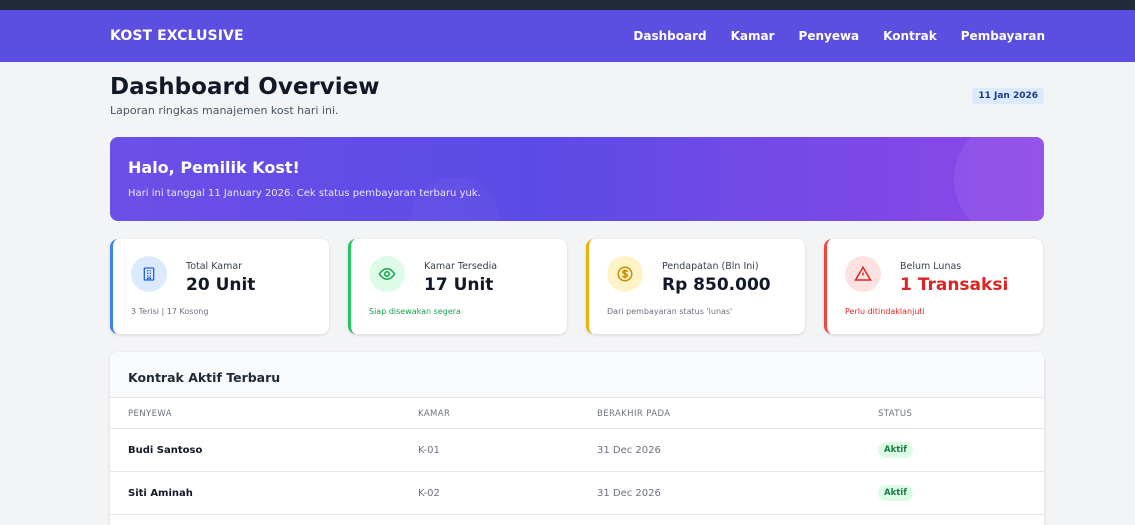  I want to click on column-header-kamar: KAMAR, so click(434, 414).